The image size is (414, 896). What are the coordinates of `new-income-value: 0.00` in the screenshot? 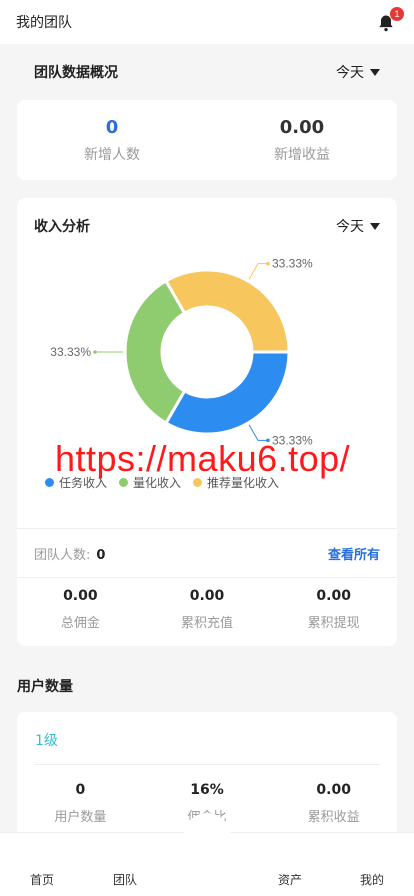 It's located at (302, 127).